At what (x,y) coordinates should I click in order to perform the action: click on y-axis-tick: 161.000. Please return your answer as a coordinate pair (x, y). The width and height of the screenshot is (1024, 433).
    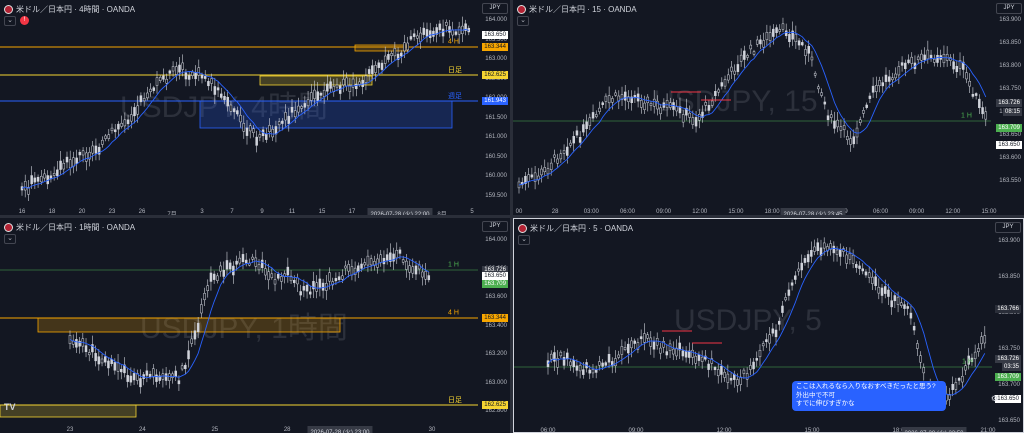
    Looking at the image, I should click on (496, 137).